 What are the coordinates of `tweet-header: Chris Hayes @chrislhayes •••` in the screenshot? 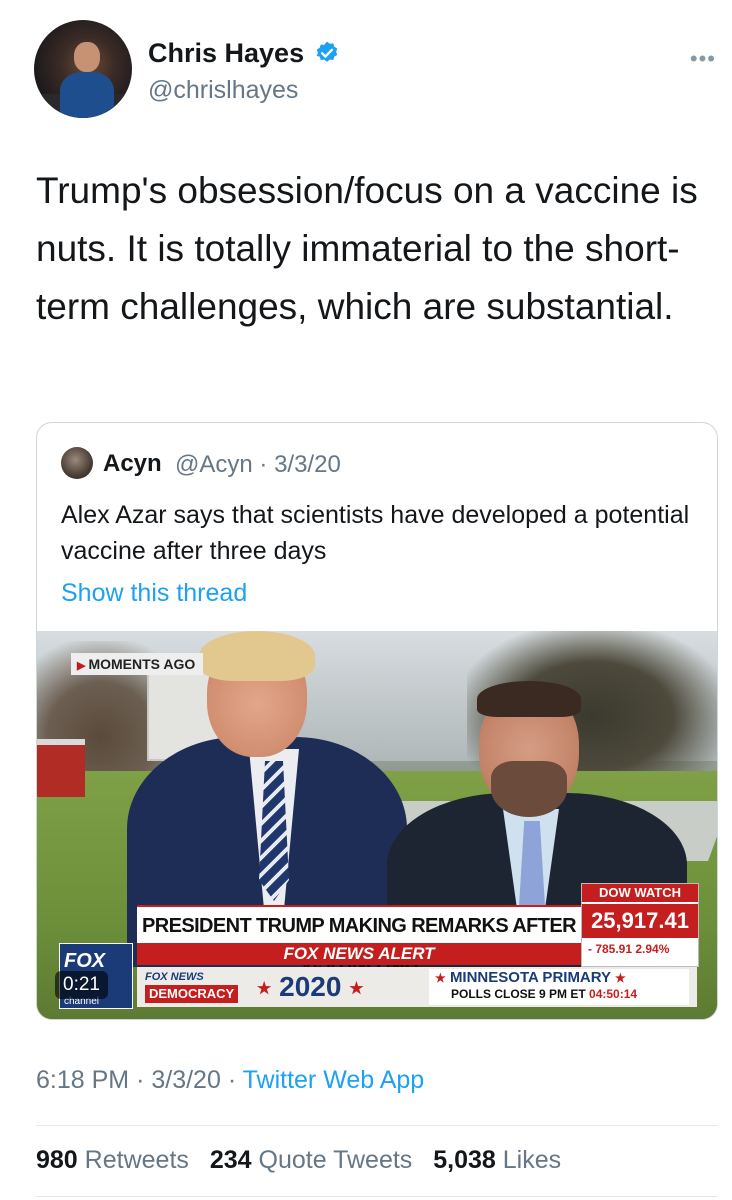 It's located at (375, 70).